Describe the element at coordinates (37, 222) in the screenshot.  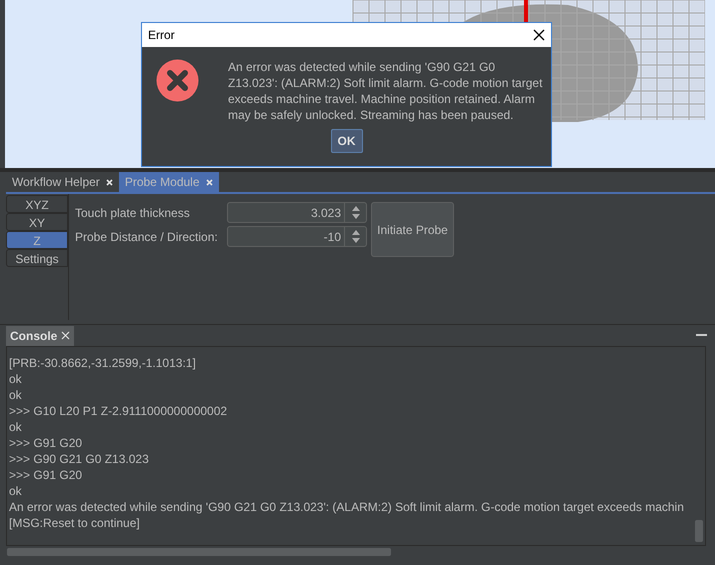
I see `probe-tab: XY` at that location.